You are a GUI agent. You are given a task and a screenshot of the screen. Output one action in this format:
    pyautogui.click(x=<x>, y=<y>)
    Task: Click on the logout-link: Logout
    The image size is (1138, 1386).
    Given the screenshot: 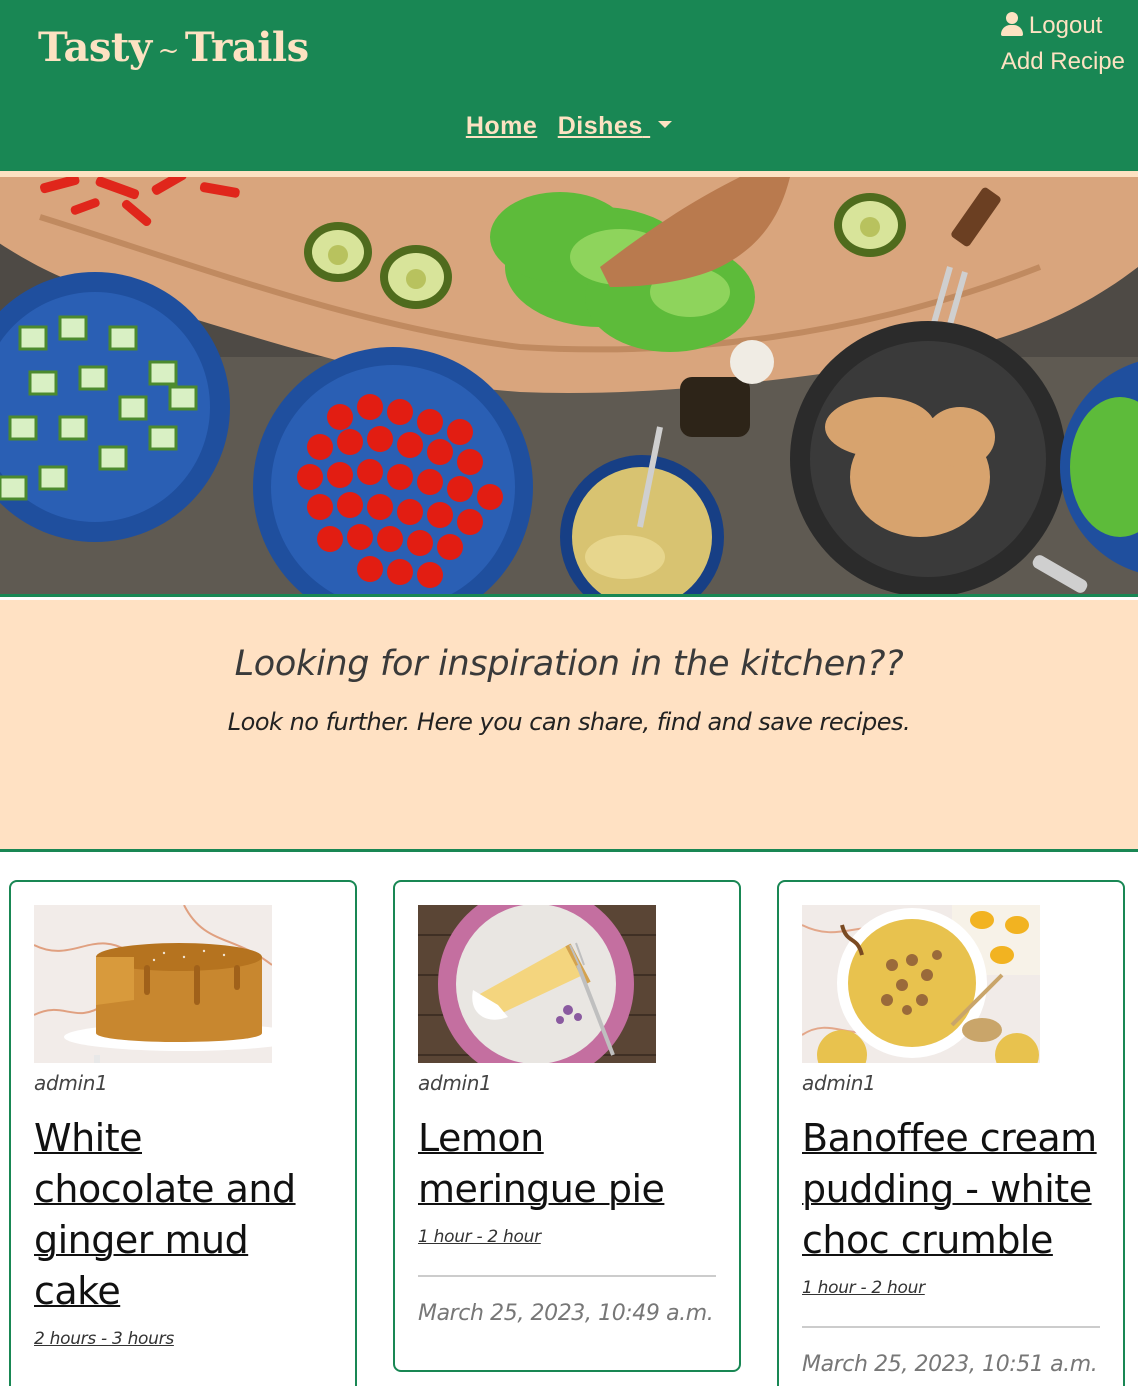 What is the action you would take?
    pyautogui.click(x=1062, y=26)
    